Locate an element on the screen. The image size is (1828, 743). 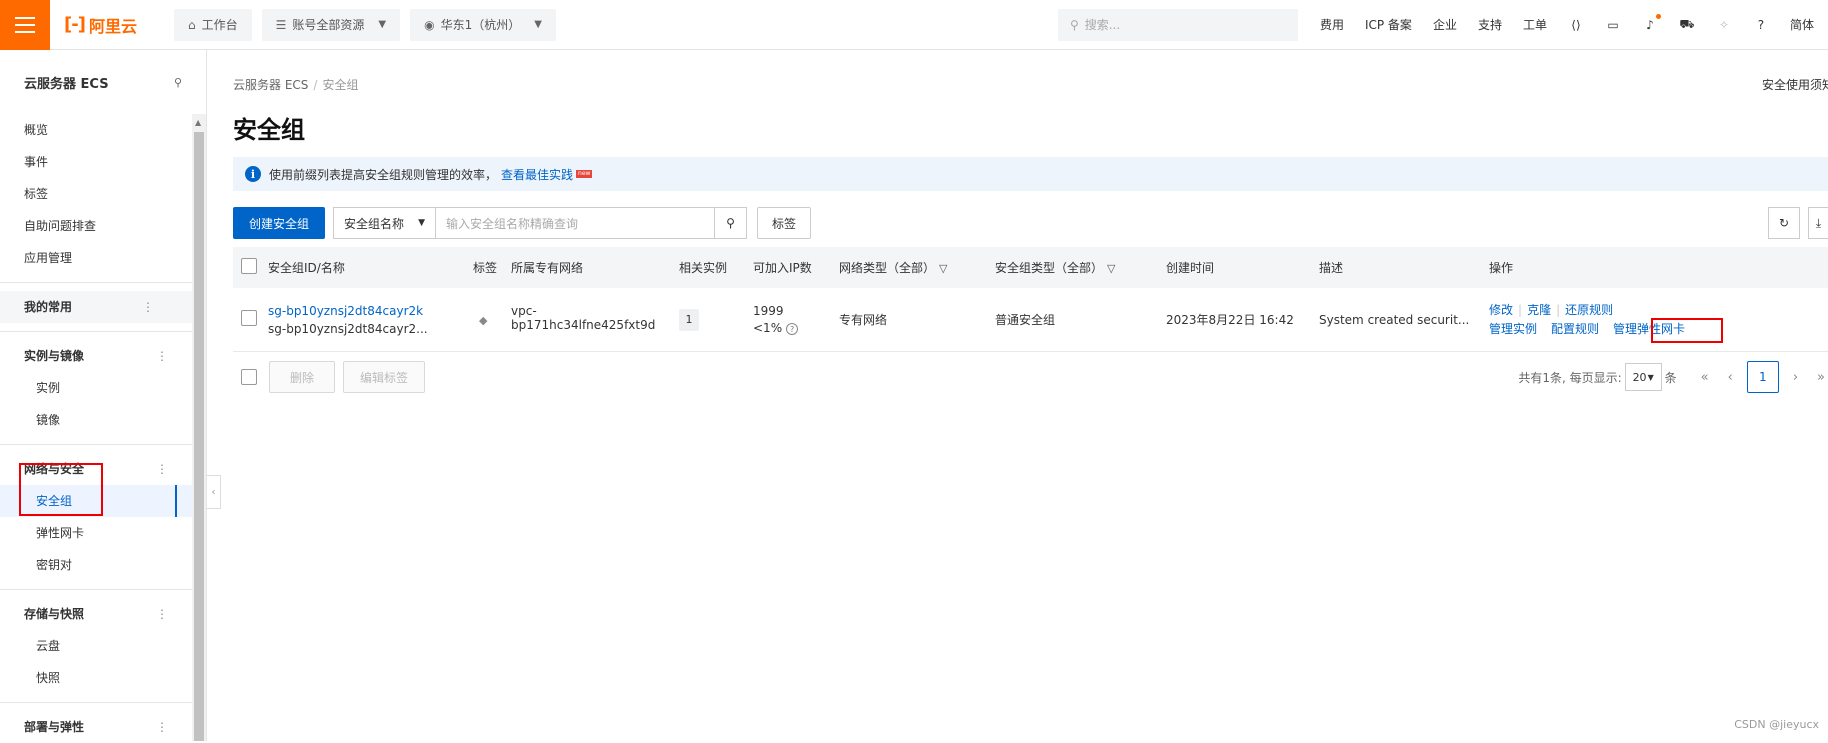
search-button: ⚲ is located at coordinates (731, 223).